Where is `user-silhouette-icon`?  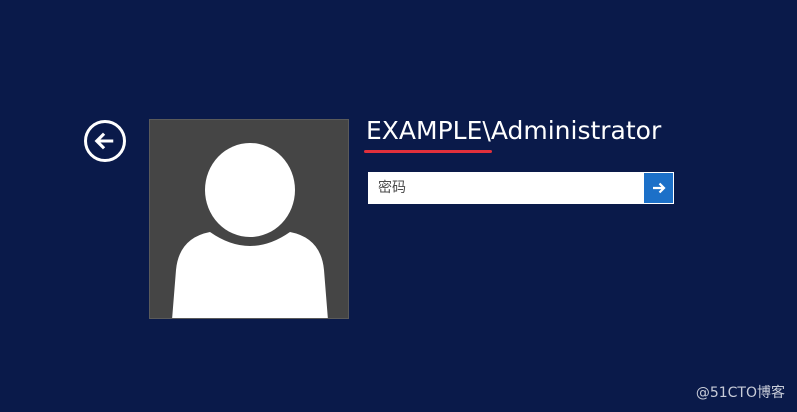 user-silhouette-icon is located at coordinates (250, 230).